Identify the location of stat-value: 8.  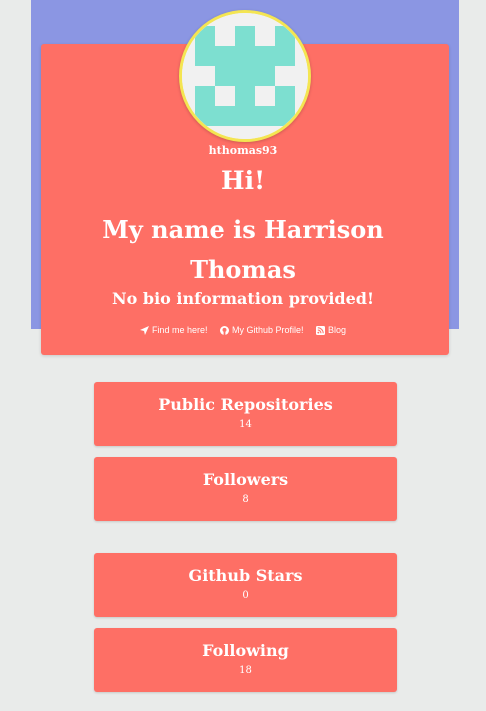
(245, 499).